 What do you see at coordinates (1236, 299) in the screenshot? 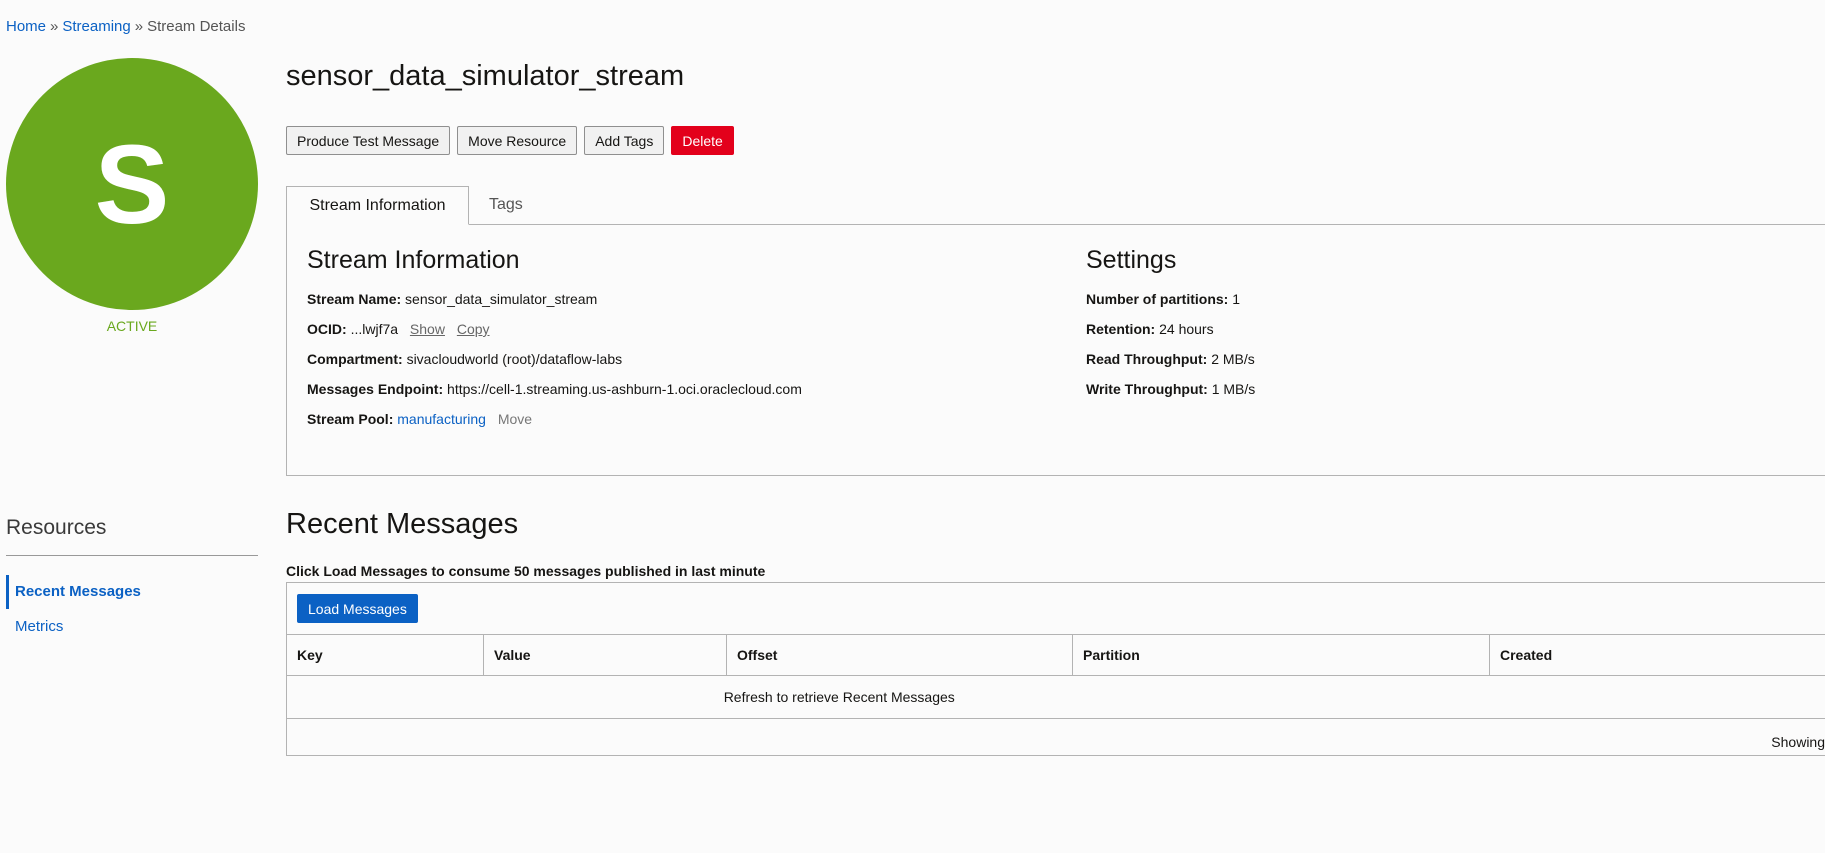
I see `partitions-value: 1` at bounding box center [1236, 299].